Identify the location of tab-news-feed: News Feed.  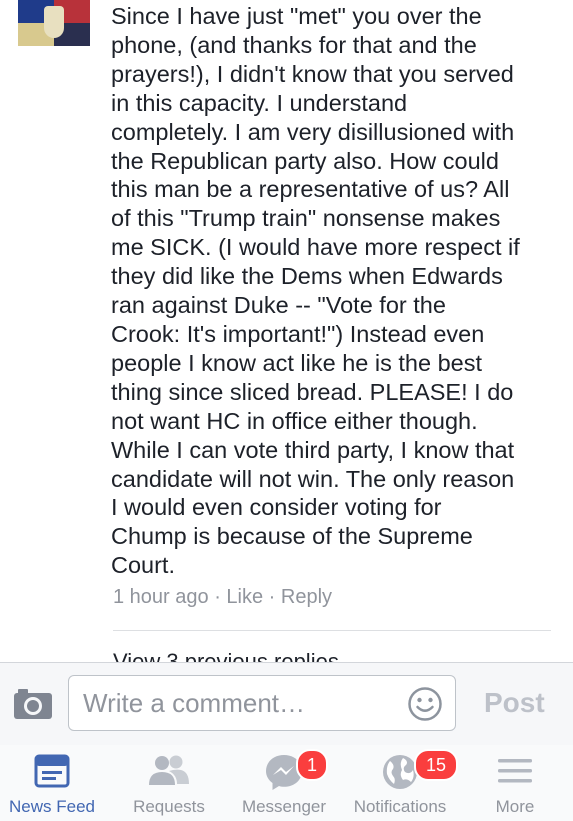
(52, 783).